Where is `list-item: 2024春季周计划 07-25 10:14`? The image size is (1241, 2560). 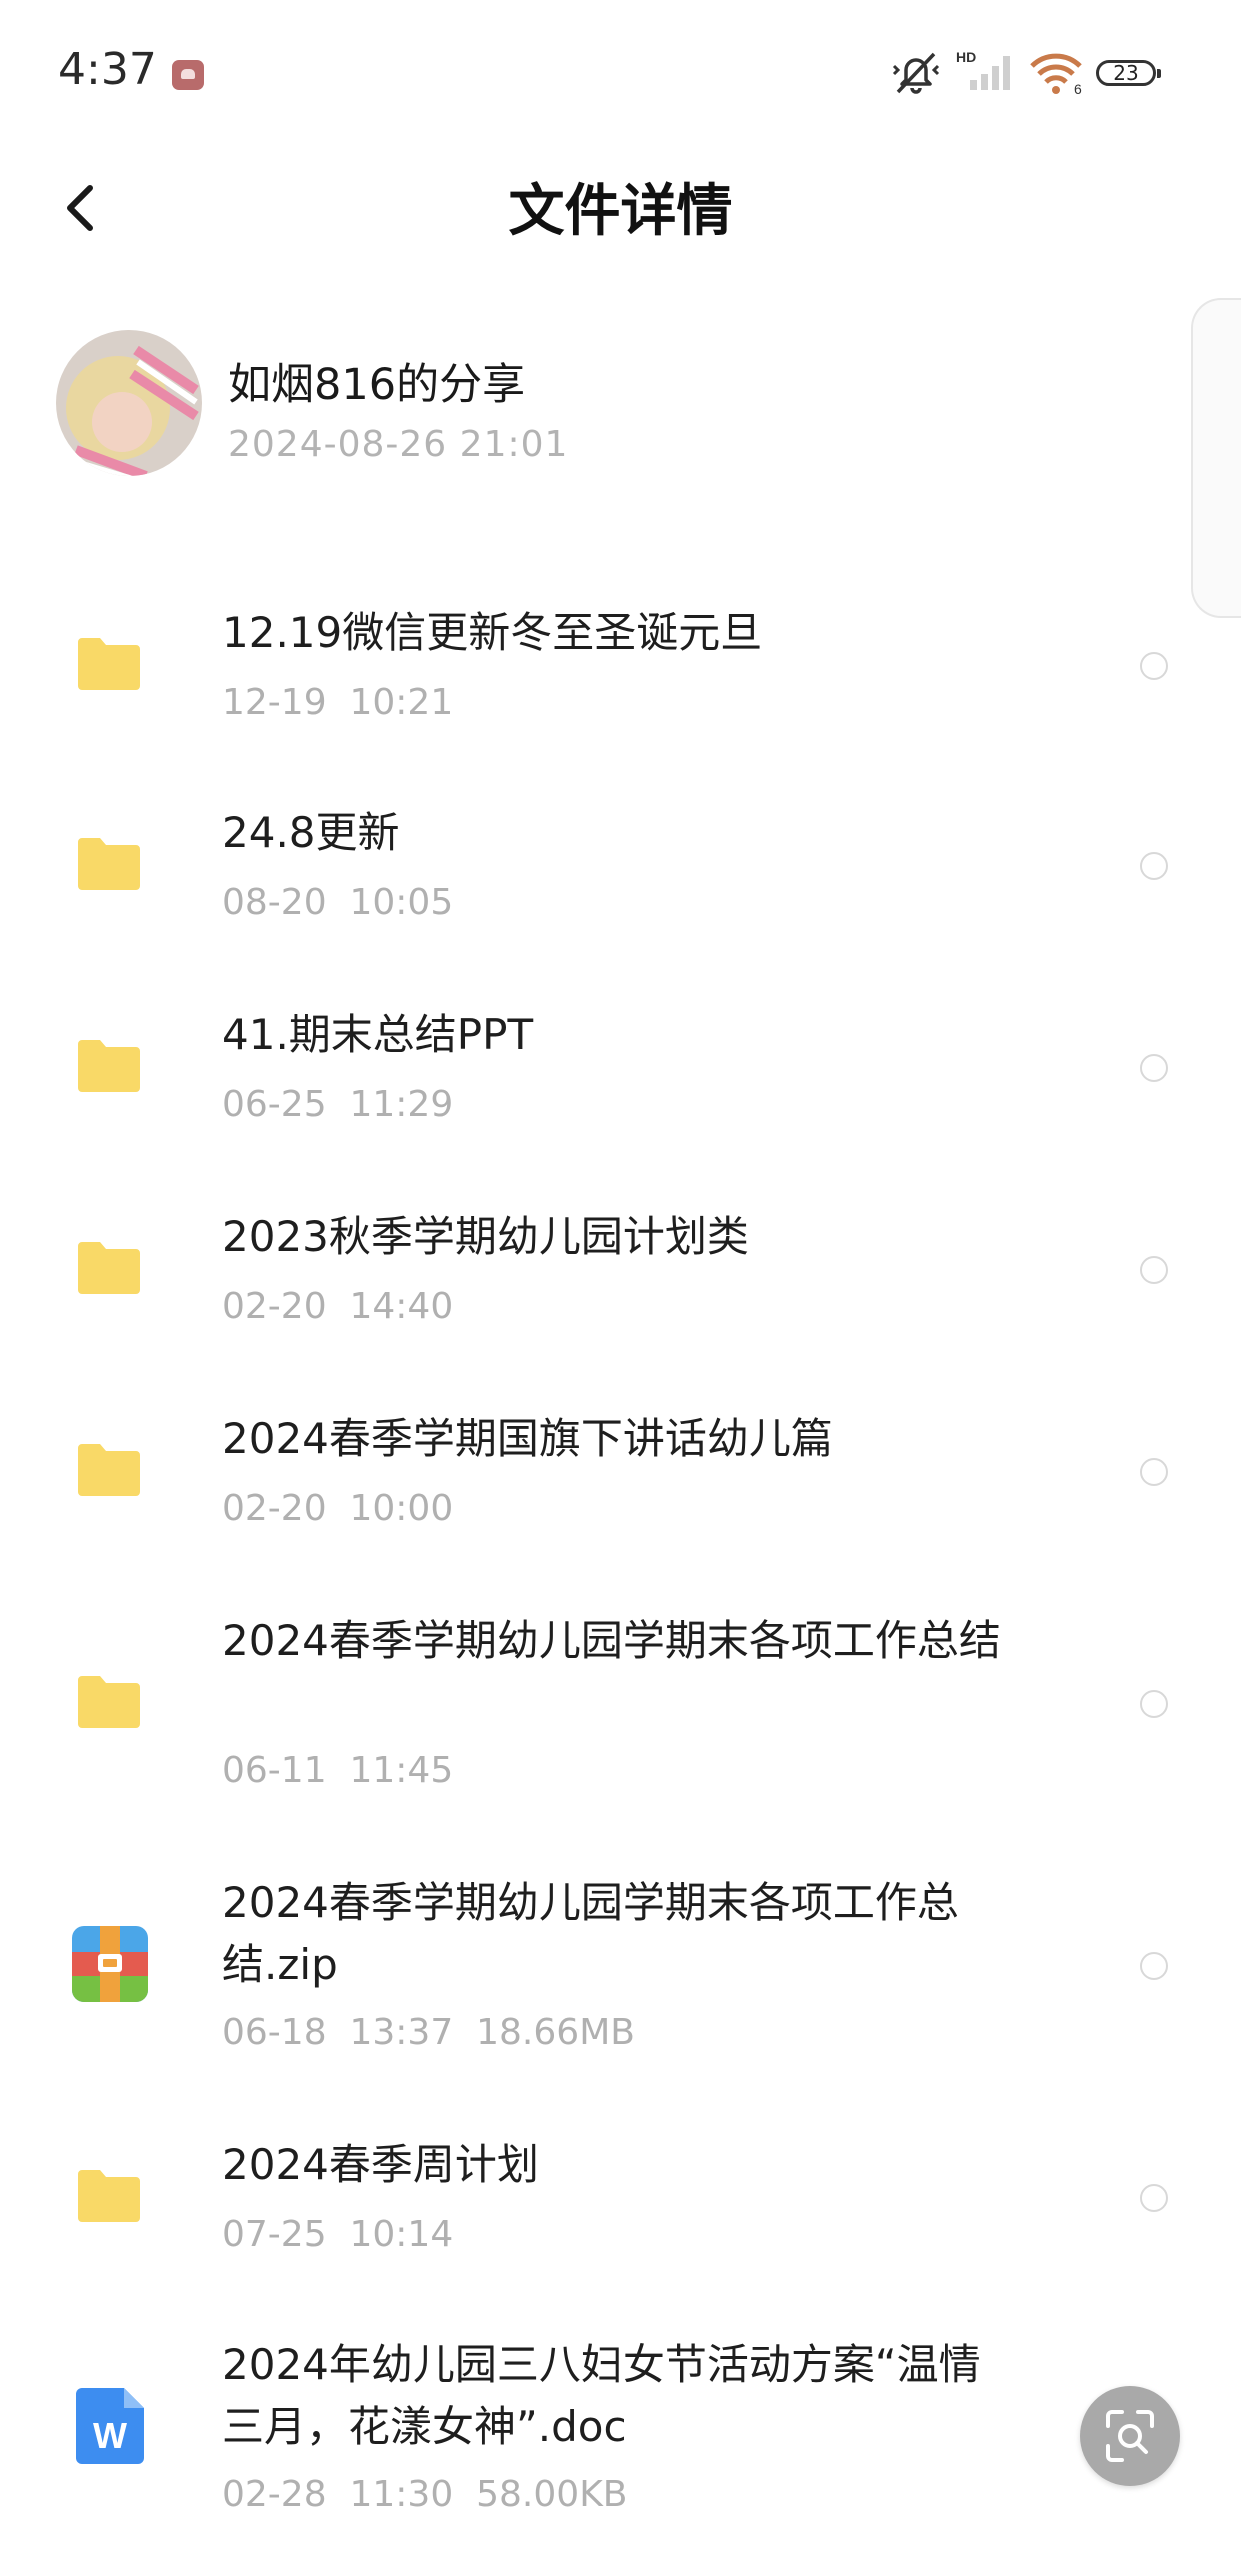 list-item: 2024春季周计划 07-25 10:14 is located at coordinates (620, 2212).